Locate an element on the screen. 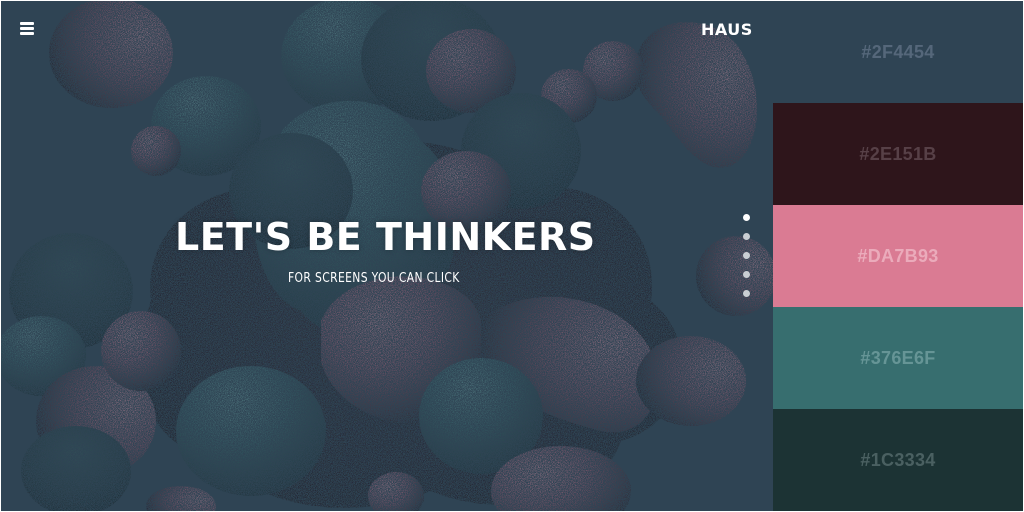 This screenshot has width=1024, height=512. color-swatch: #2E151B is located at coordinates (898, 154).